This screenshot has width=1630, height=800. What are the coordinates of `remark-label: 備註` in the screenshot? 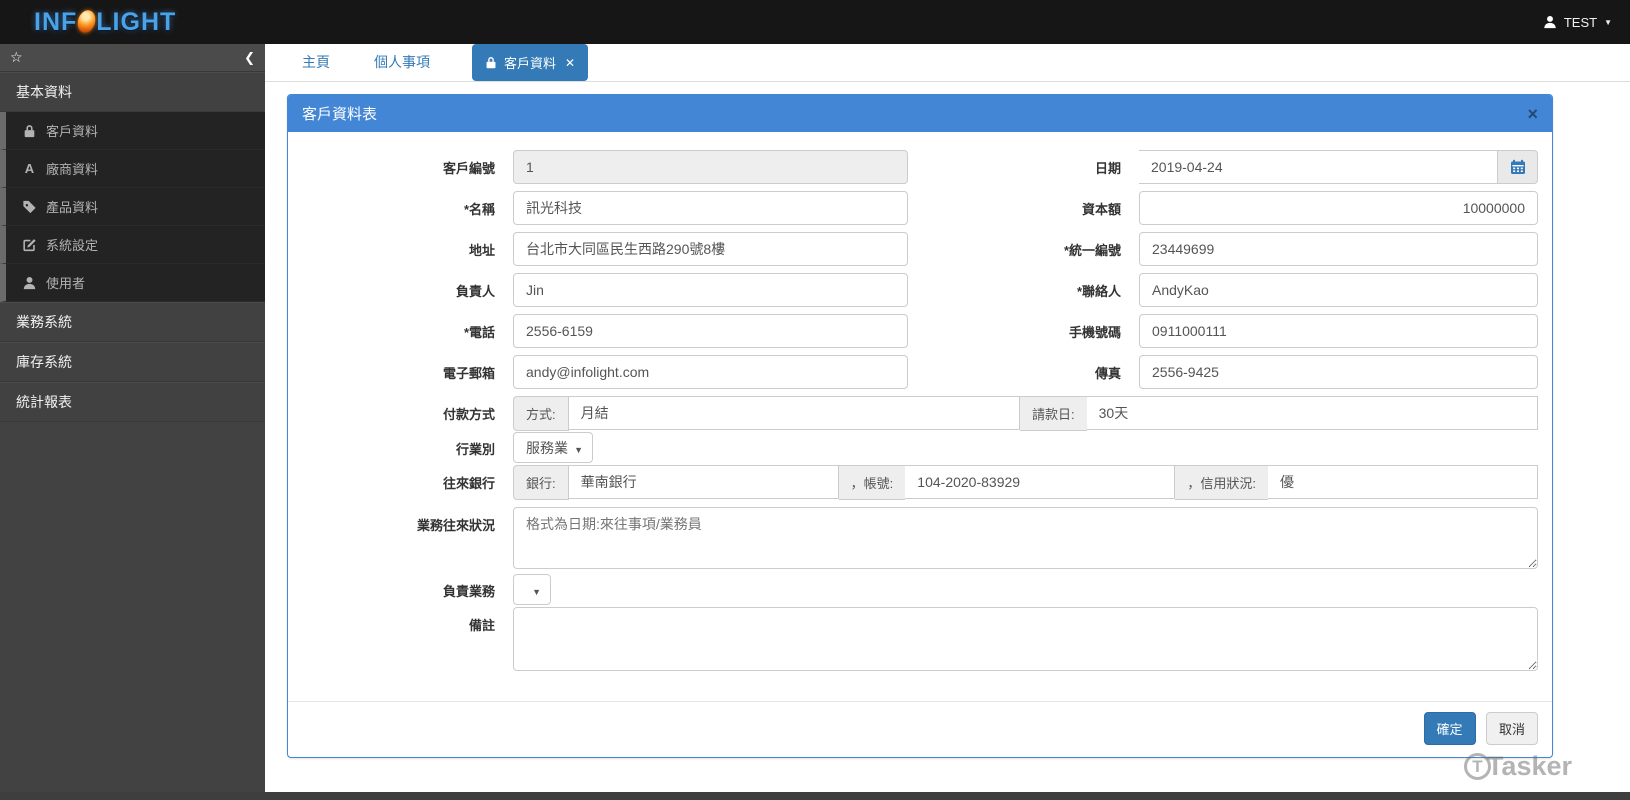 It's located at (481, 625).